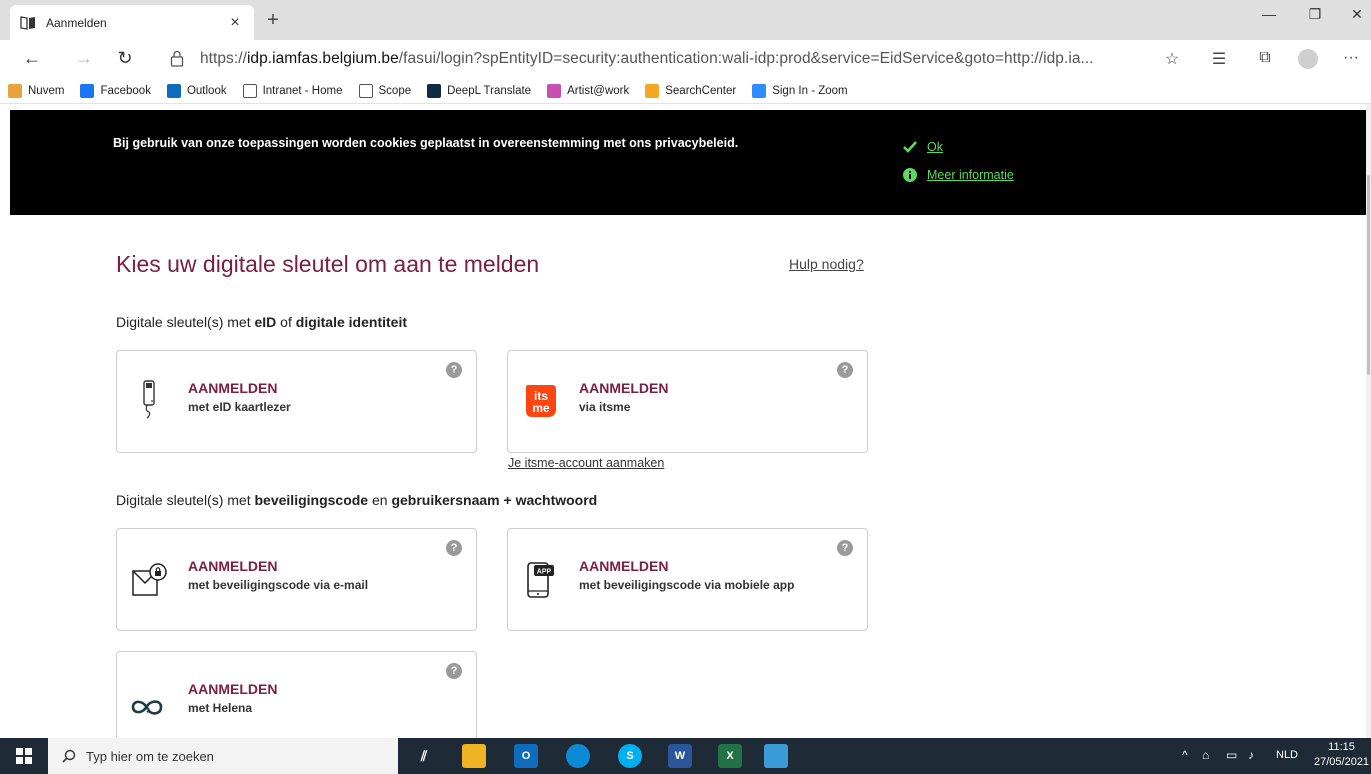  Describe the element at coordinates (605, 407) in the screenshot. I see `card-subtitle: via itsme` at that location.